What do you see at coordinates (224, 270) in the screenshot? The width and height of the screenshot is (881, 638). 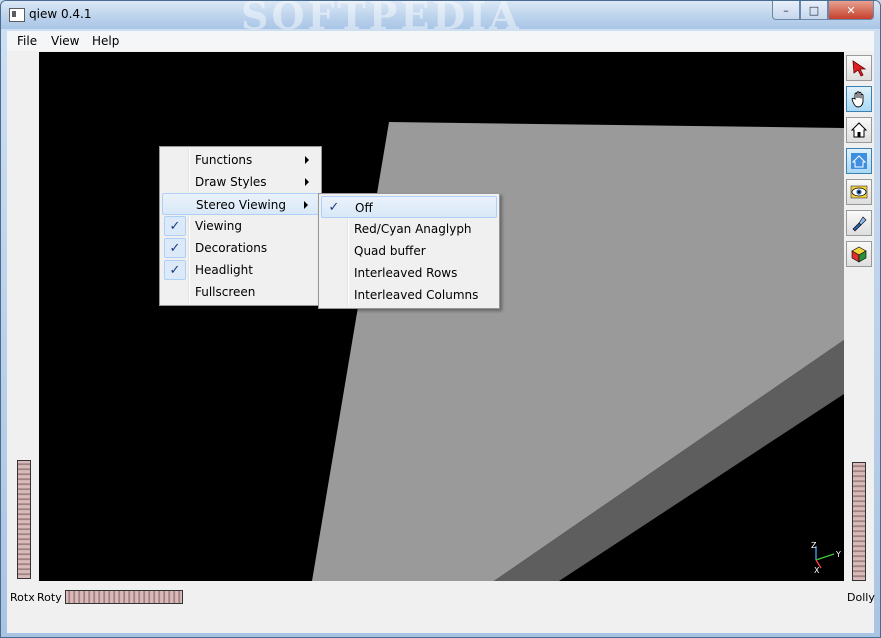 I see `menu-item-label: Headlight` at bounding box center [224, 270].